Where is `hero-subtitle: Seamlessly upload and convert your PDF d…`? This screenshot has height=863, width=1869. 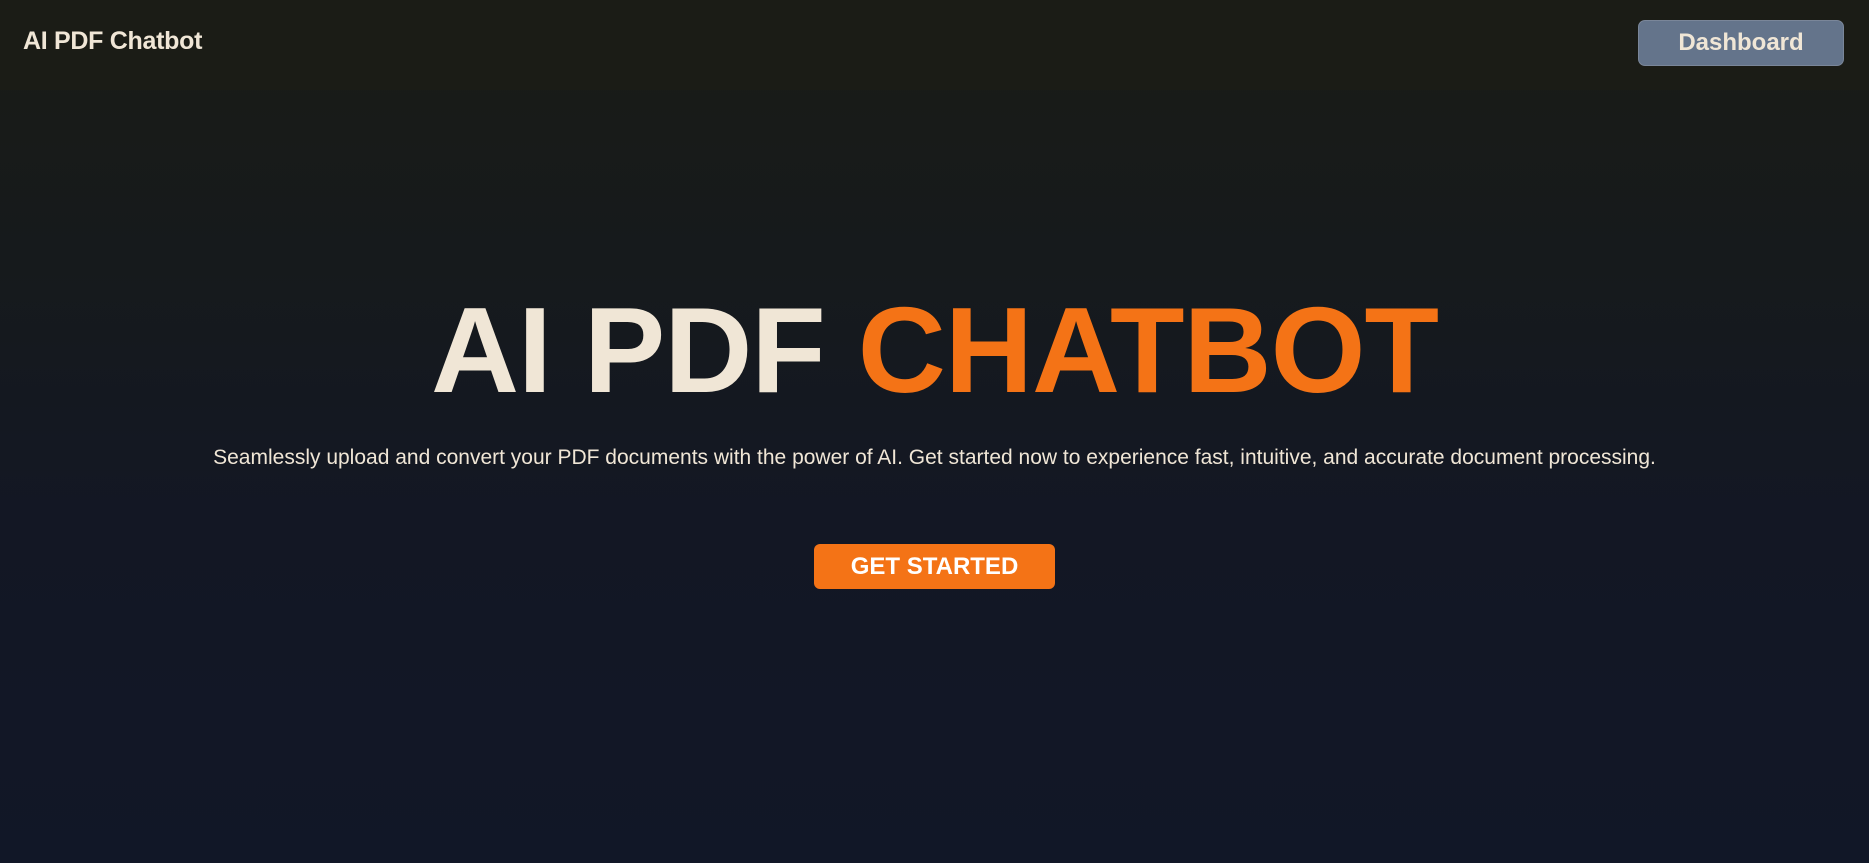
hero-subtitle: Seamlessly upload and convert your PDF d… is located at coordinates (934, 457).